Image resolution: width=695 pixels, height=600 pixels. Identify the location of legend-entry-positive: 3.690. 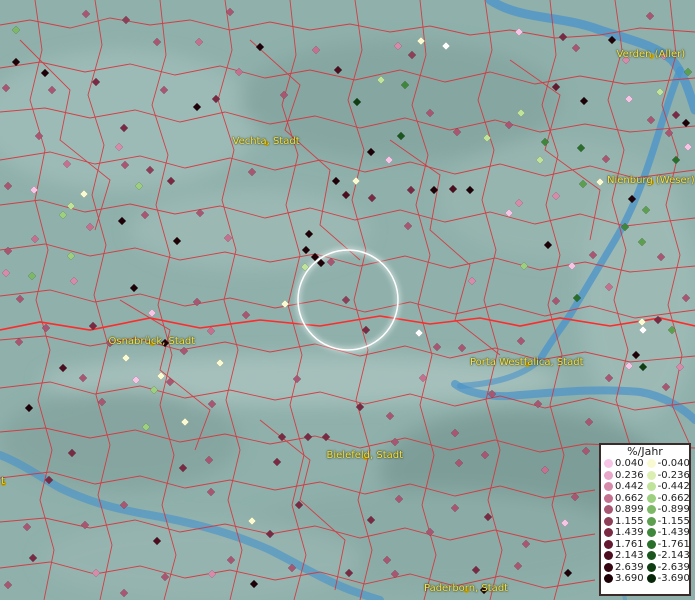
(622, 578).